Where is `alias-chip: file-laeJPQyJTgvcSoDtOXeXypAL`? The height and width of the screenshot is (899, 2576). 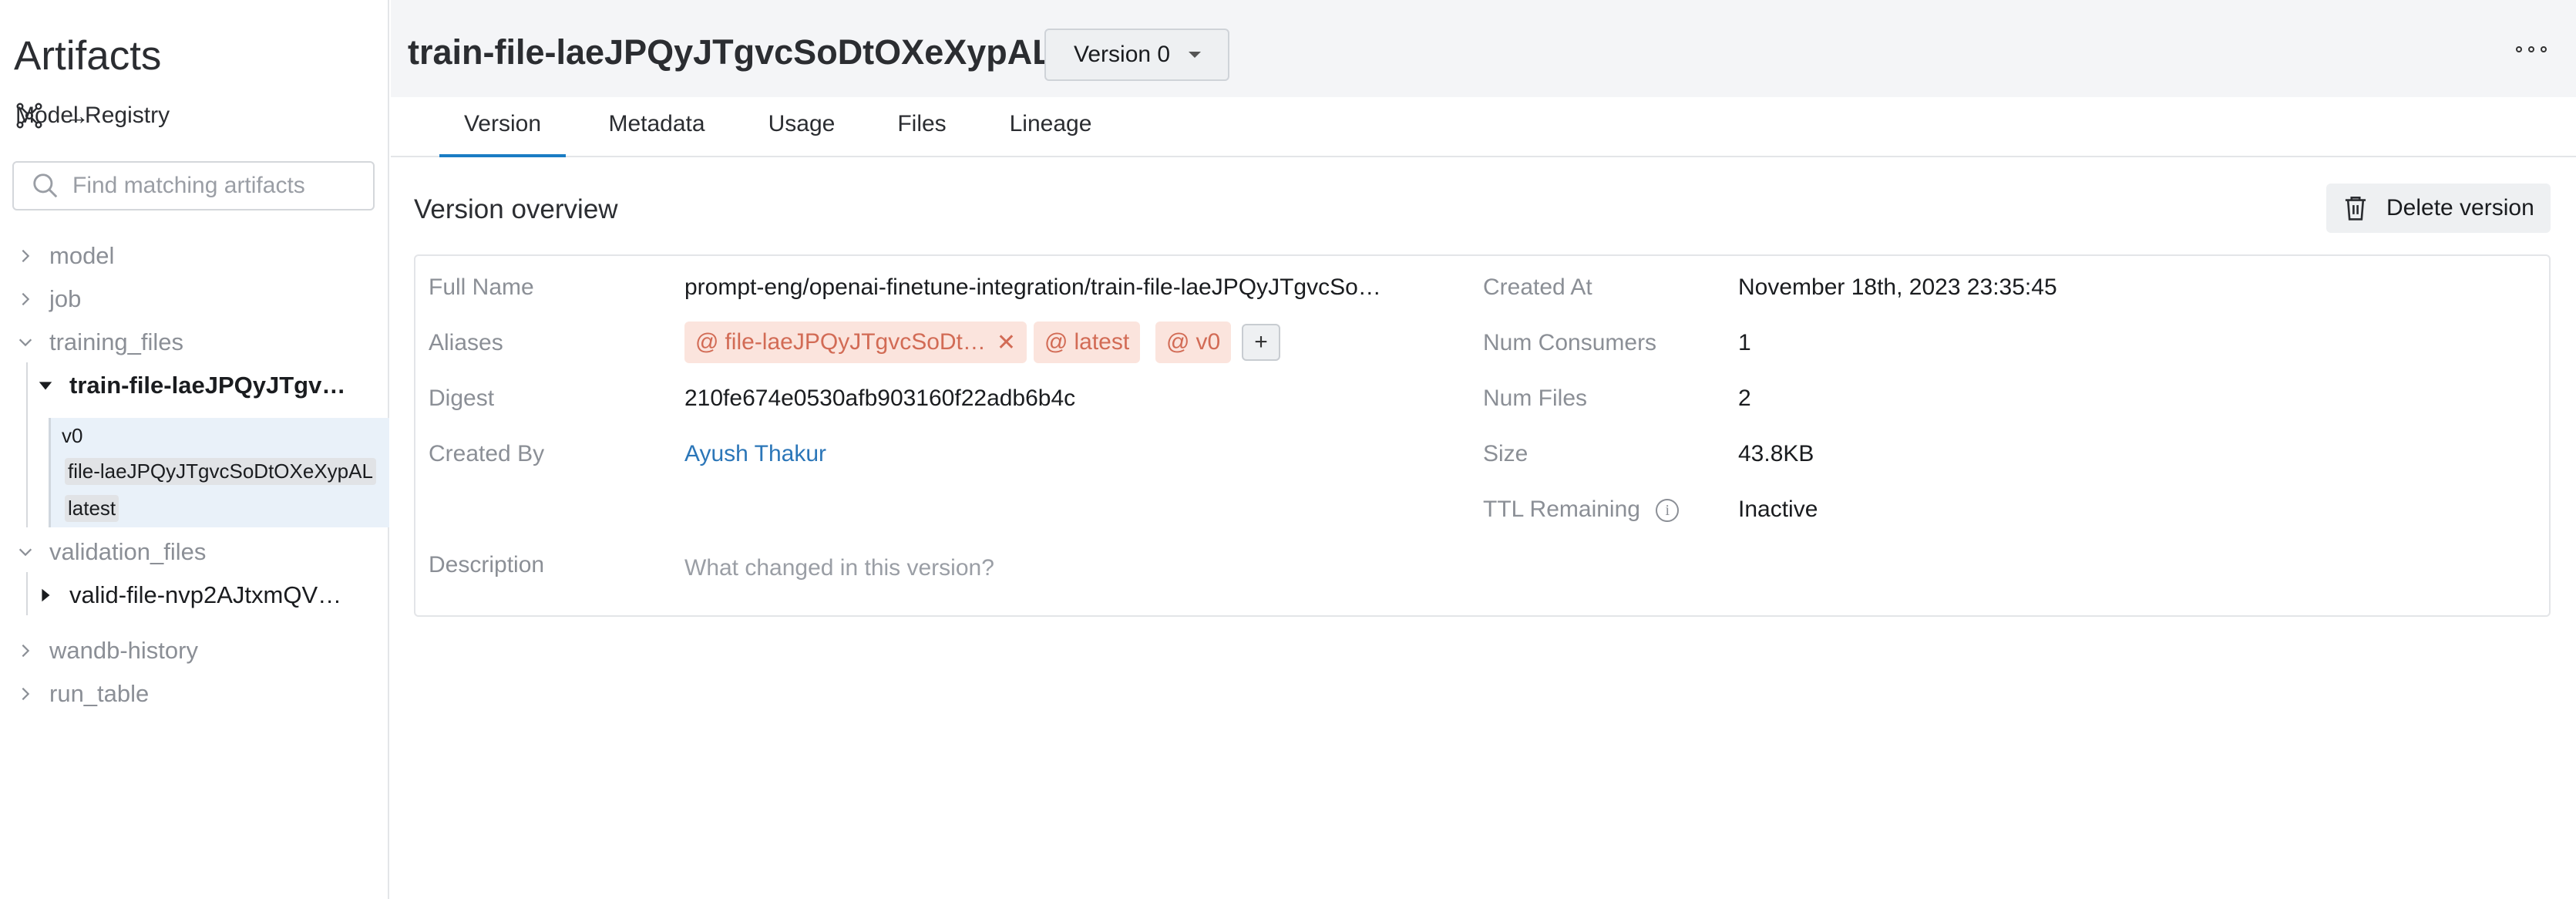 alias-chip: file-laeJPQyJTgvcSoDtOXeXypAL is located at coordinates (220, 471).